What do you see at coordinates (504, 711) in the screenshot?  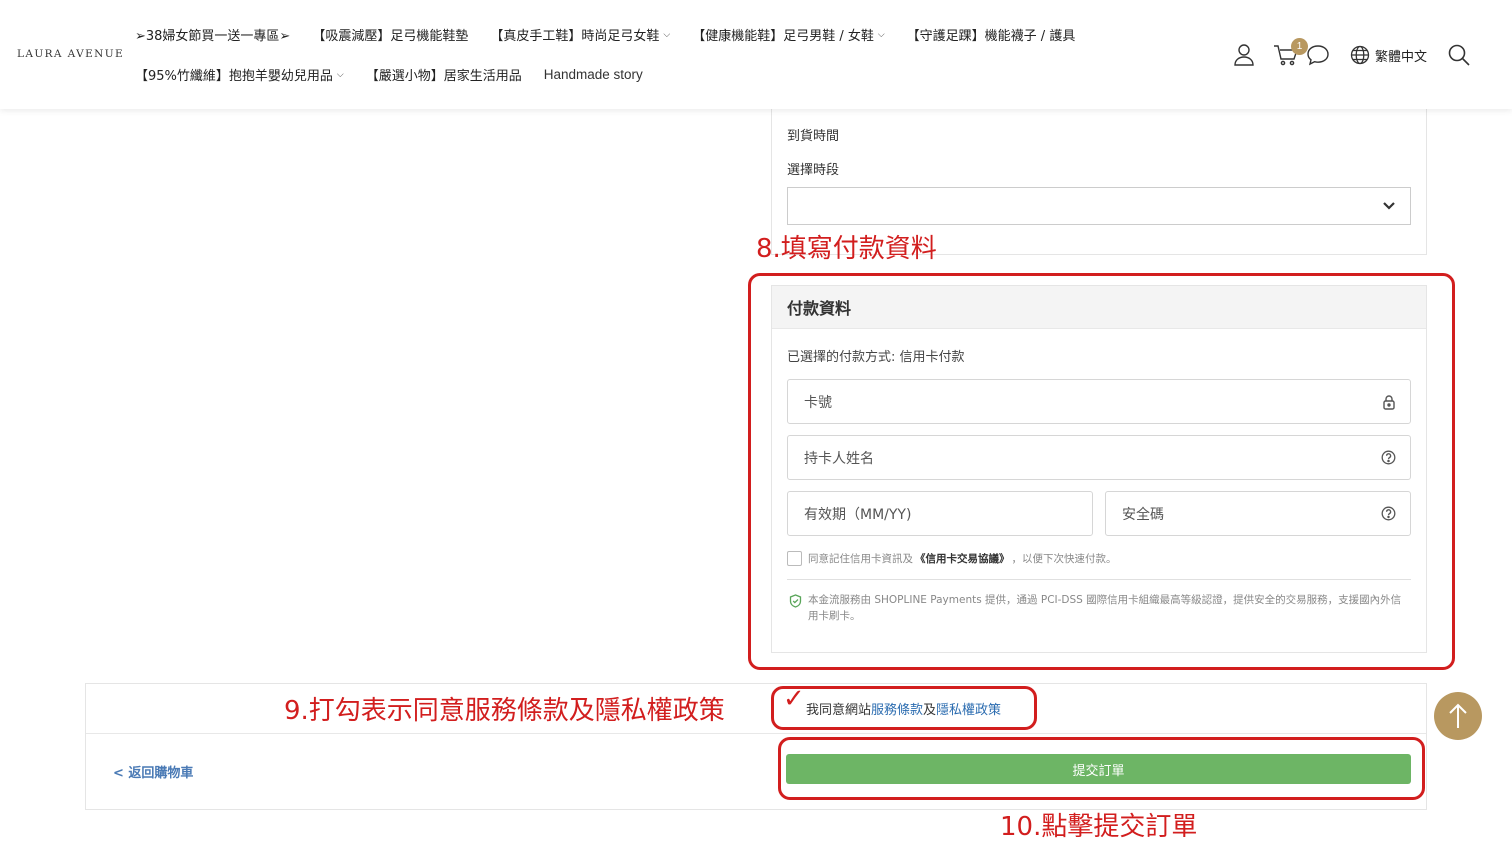 I see `annotation-step-9: 9.打勾表示同意服務條款及隱私權政策` at bounding box center [504, 711].